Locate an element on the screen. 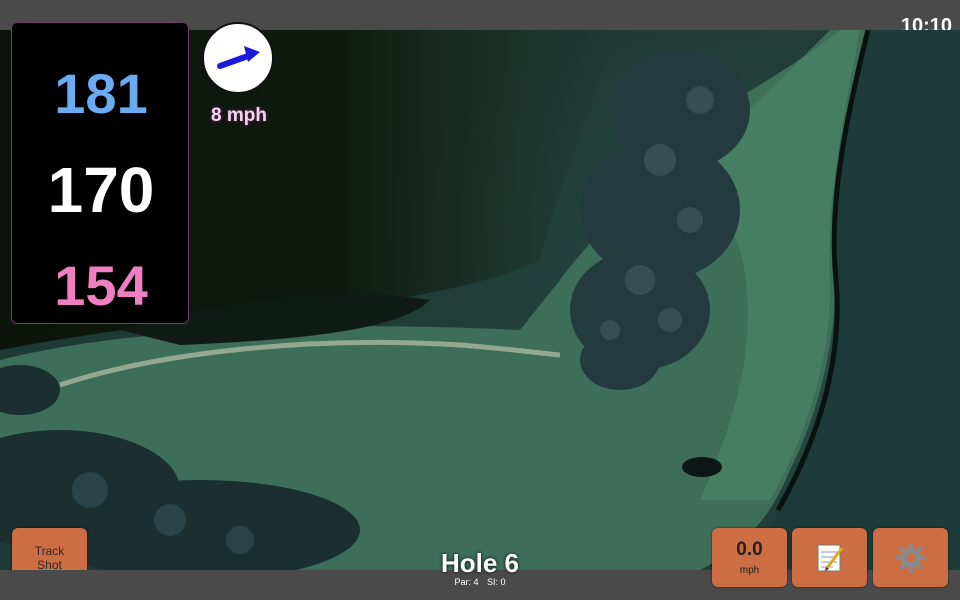  front-of-green-distance: 154 is located at coordinates (101, 285).